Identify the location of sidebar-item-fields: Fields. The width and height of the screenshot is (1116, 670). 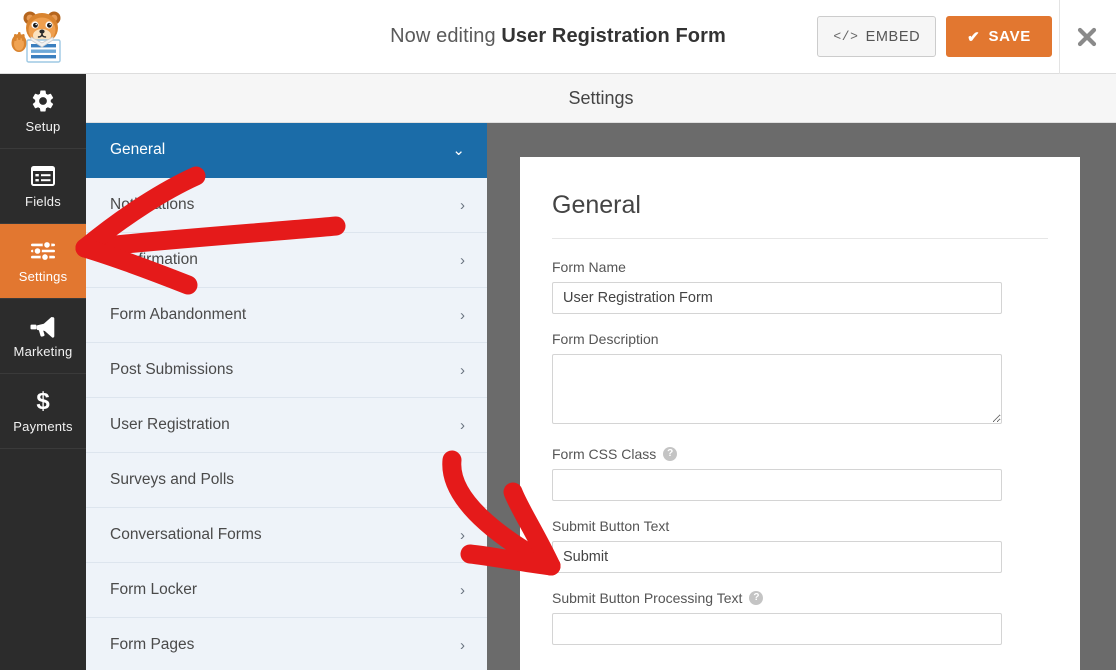
(43, 186).